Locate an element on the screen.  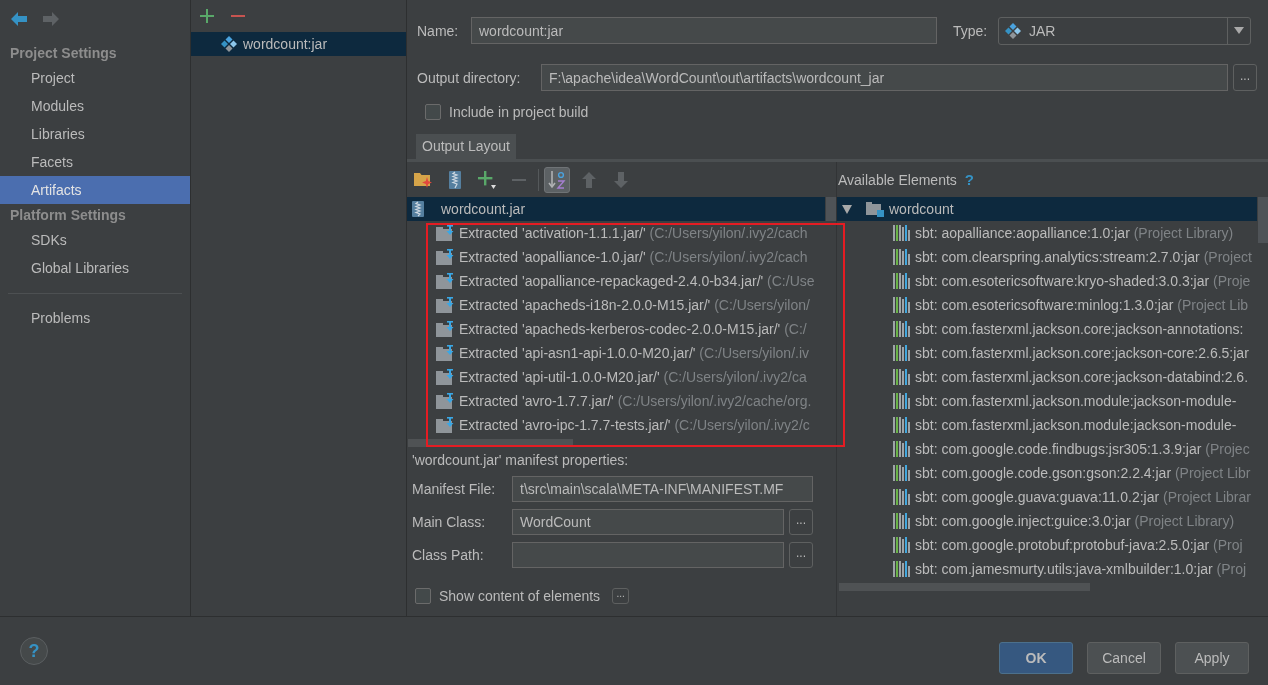
plus-dropdown-icon is located at coordinates (487, 179).